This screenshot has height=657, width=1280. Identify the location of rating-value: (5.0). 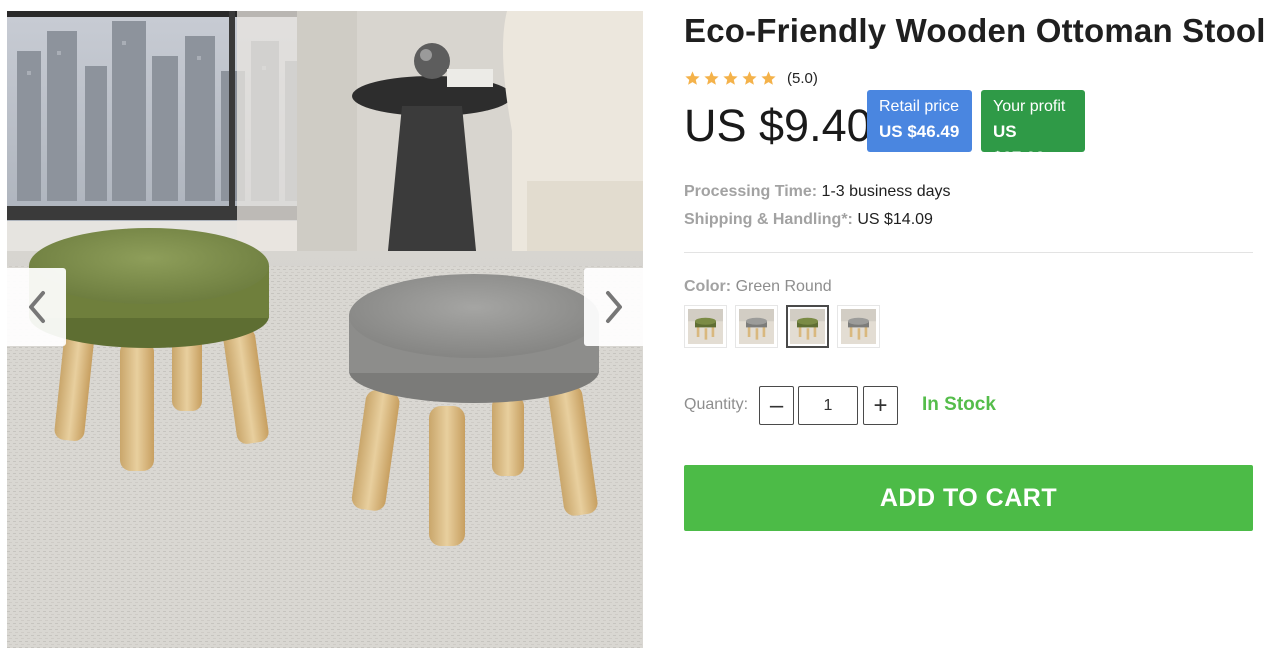
(802, 78).